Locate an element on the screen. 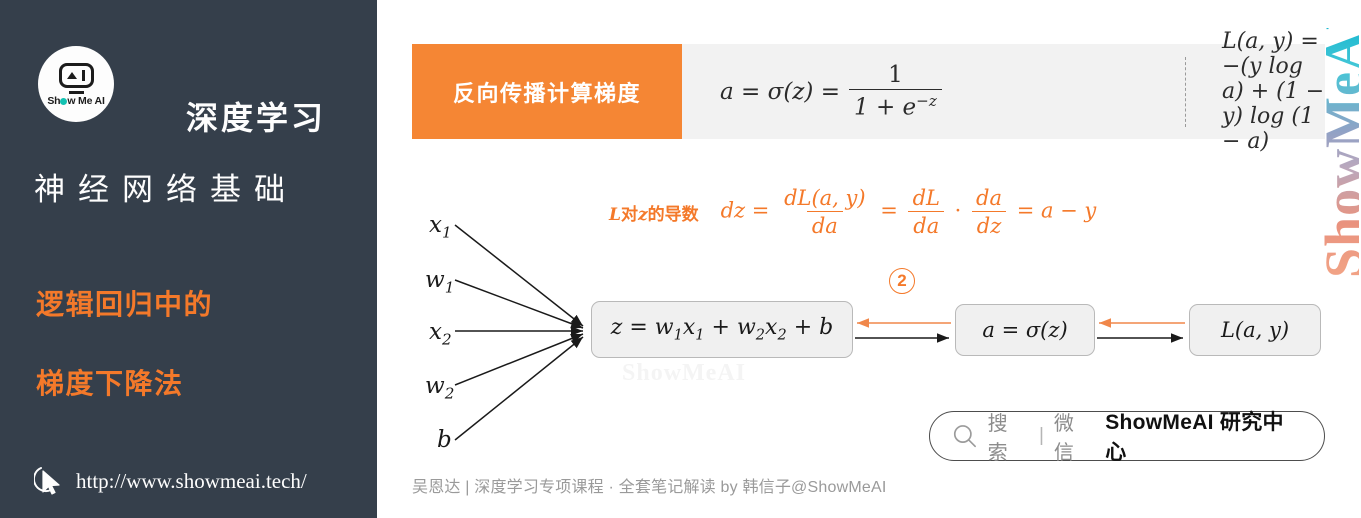 The image size is (1361, 518). right-watermark: ShowMeAI is located at coordinates (1337, 143).